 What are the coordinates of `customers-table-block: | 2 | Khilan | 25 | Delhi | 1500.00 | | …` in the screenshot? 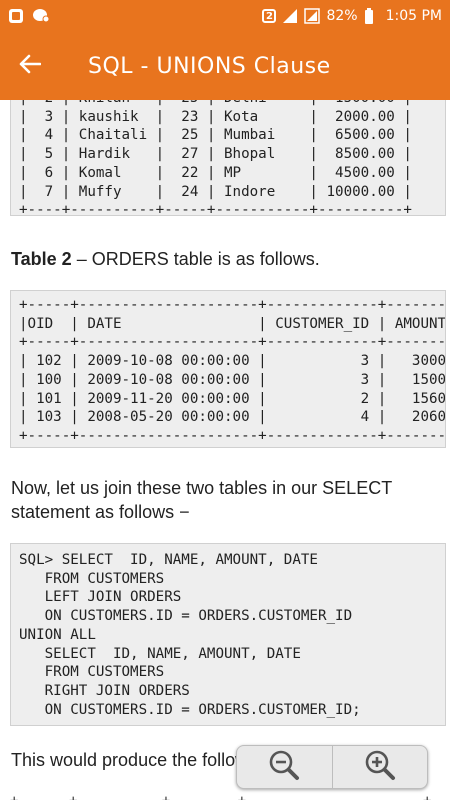 It's located at (228, 158).